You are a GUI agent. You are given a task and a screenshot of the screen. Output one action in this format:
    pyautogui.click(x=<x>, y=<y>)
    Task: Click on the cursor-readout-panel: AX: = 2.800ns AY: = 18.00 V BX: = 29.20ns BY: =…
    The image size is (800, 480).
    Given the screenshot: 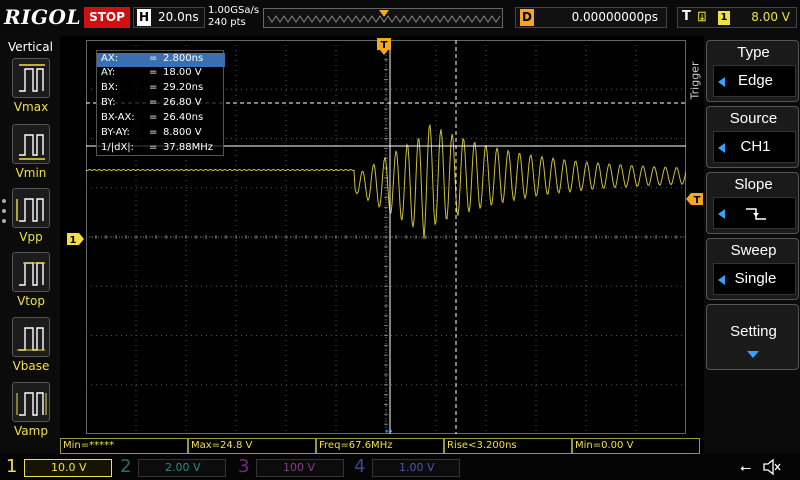 What is the action you would take?
    pyautogui.click(x=160, y=103)
    